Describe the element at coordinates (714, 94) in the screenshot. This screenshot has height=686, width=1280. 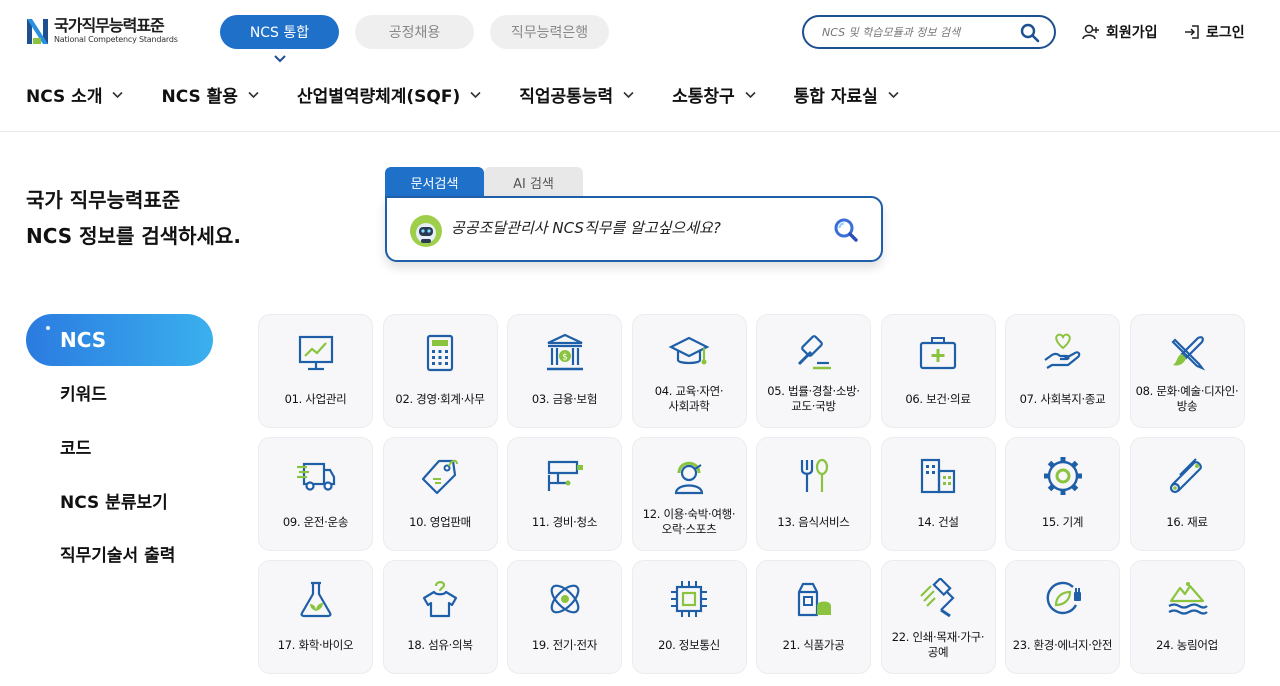
I see `nav-communication: 소통창구` at that location.